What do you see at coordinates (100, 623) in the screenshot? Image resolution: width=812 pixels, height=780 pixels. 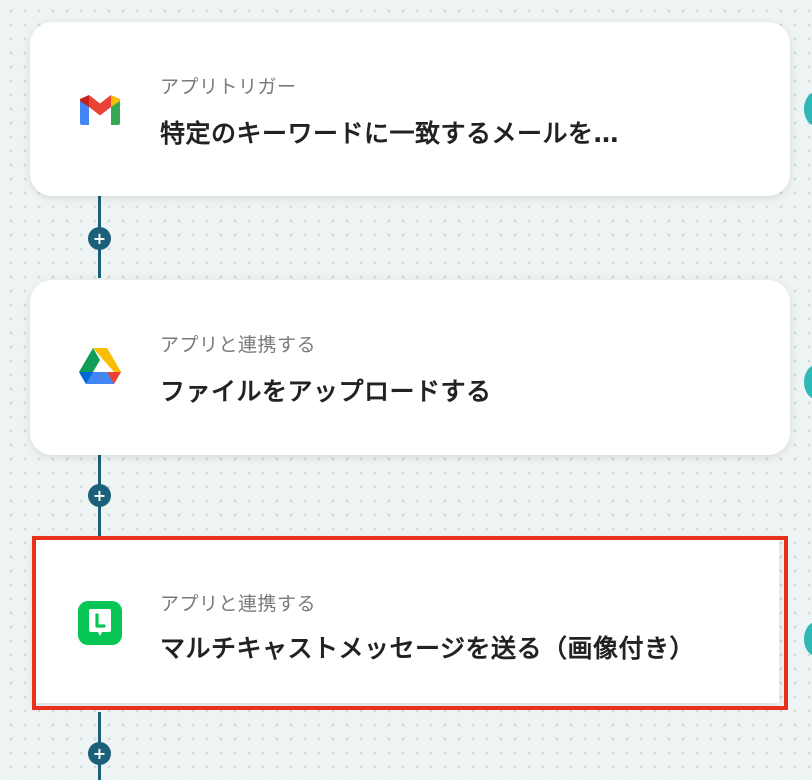 I see `line-icon` at bounding box center [100, 623].